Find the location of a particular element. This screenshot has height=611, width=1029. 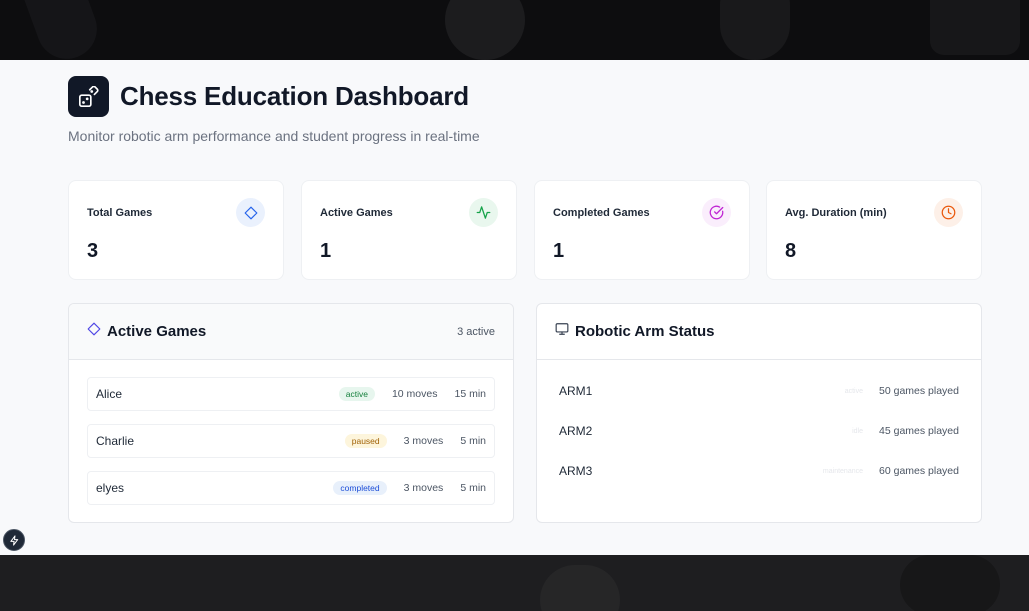

arm-row: ARM3 maintenance 60 games played is located at coordinates (759, 471).